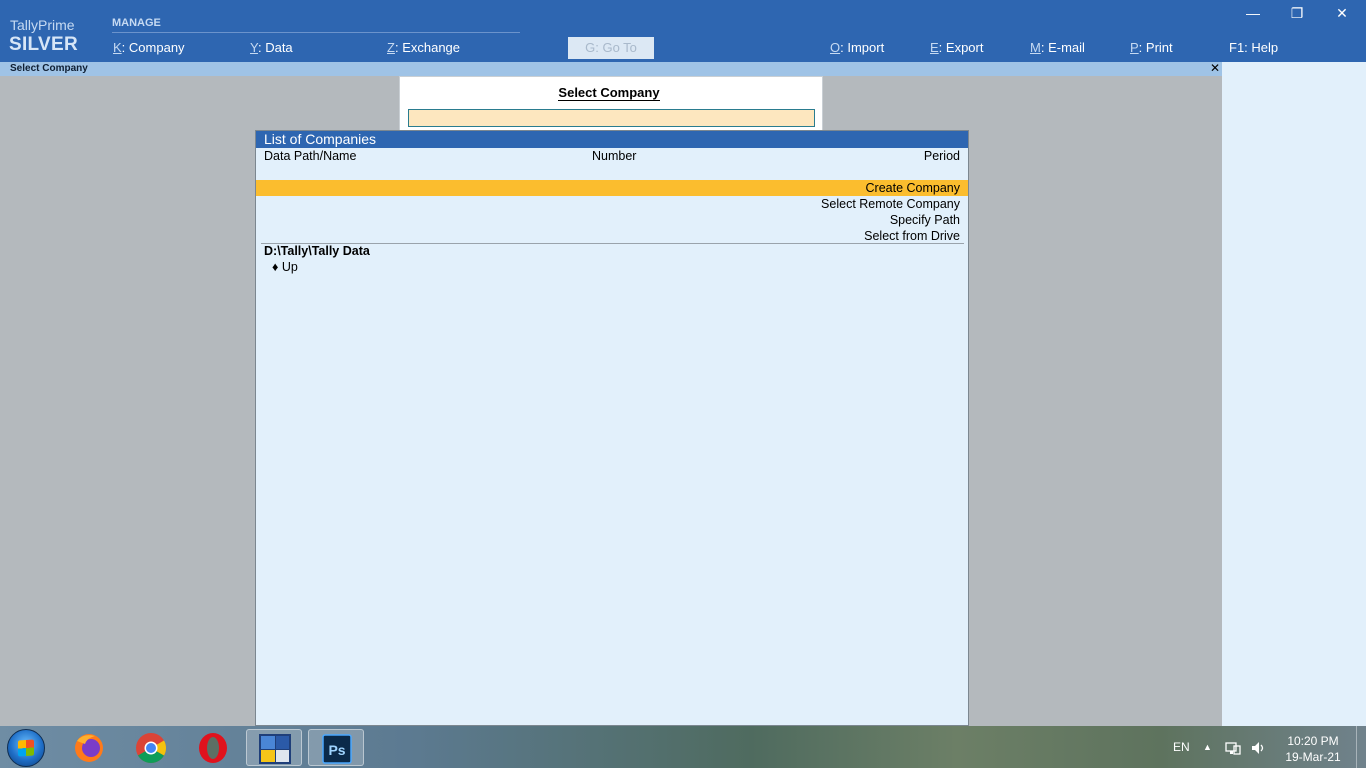  I want to click on menu-key: P, so click(1134, 47).